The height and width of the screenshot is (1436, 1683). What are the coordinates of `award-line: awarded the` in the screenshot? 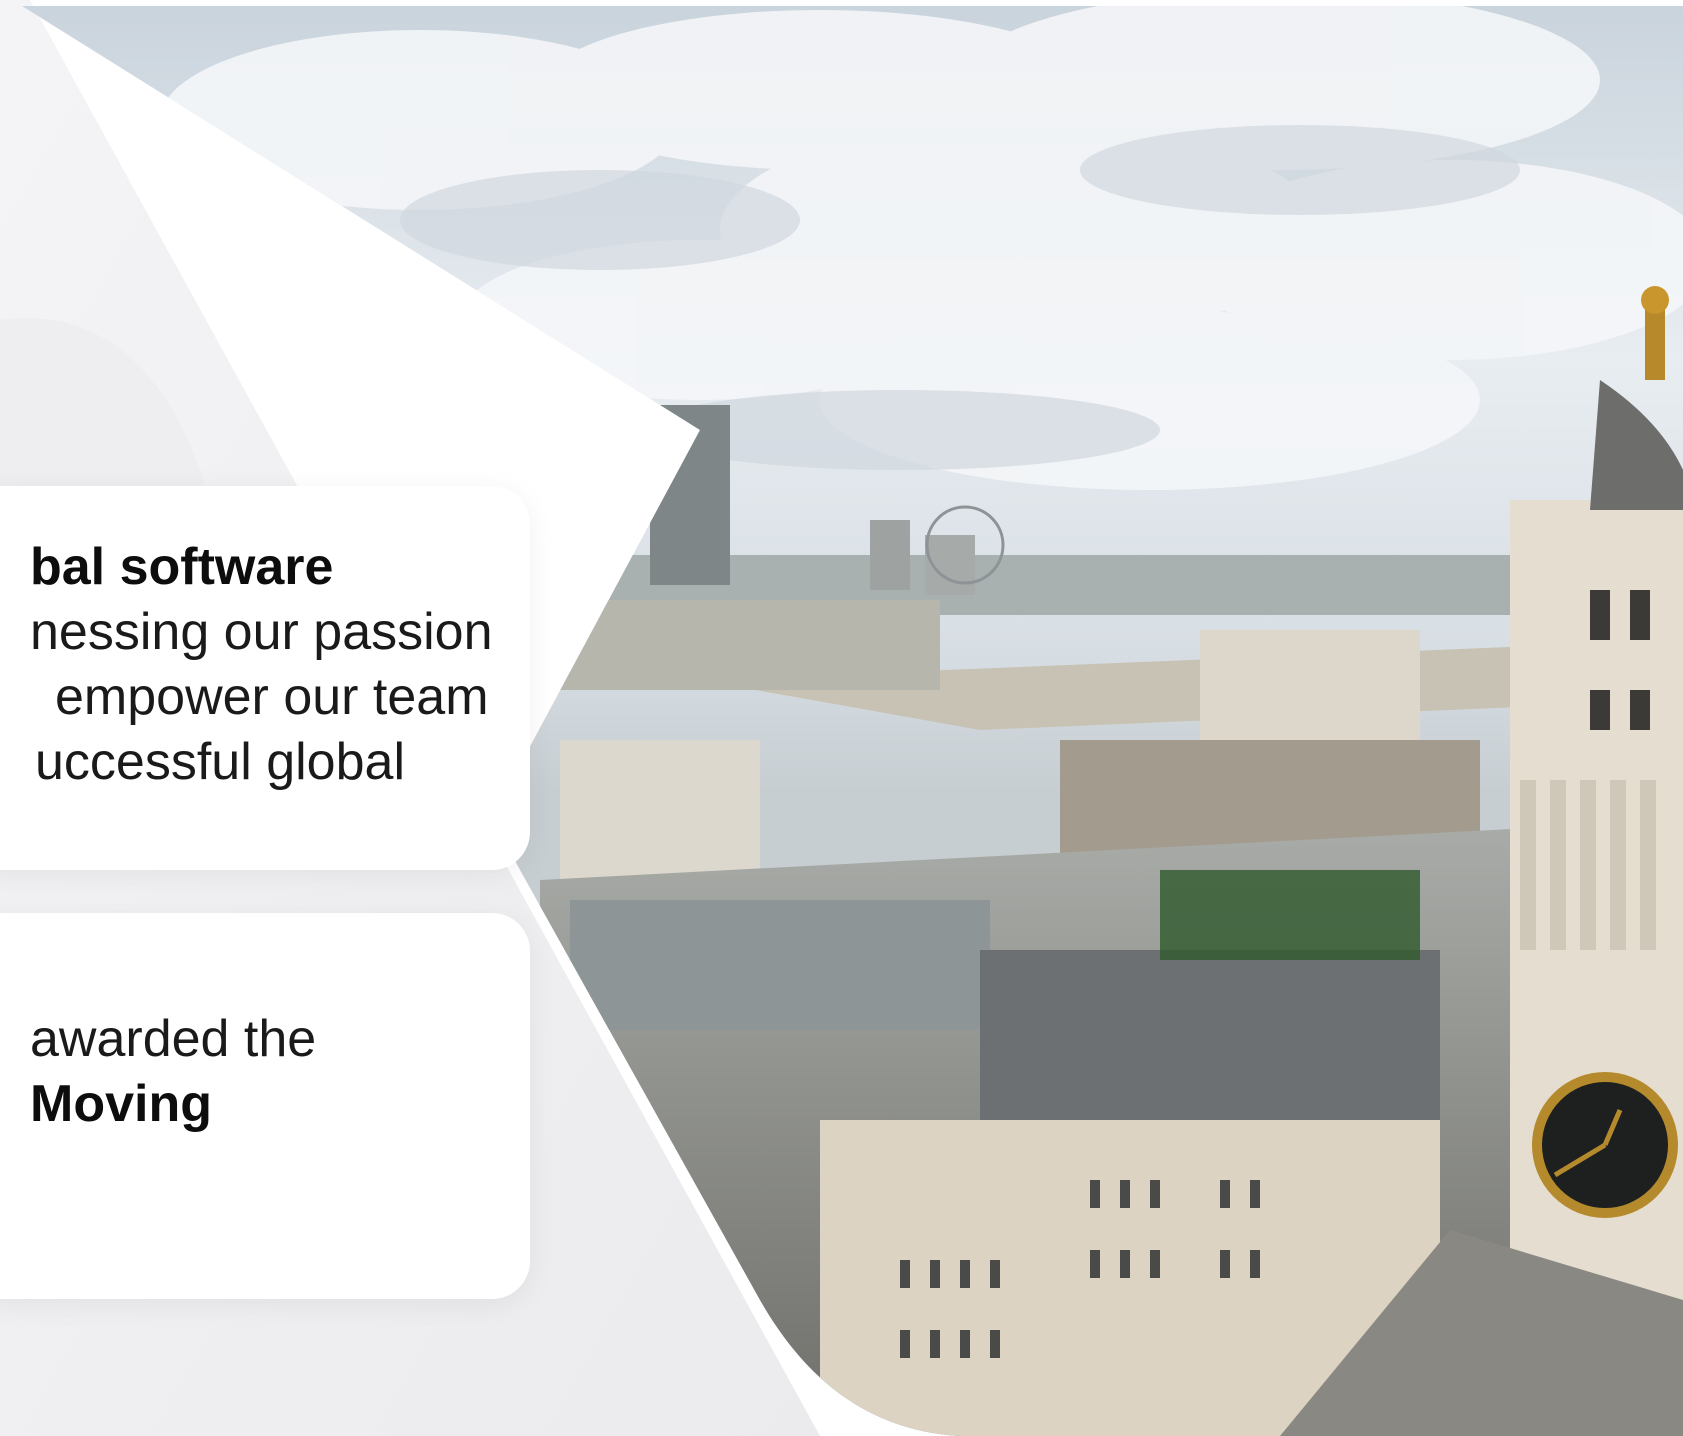 It's located at (173, 1039).